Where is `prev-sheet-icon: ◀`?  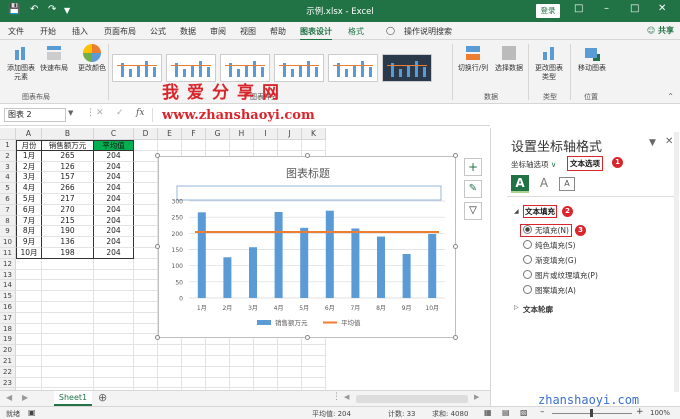 prev-sheet-icon: ◀ is located at coordinates (9, 397).